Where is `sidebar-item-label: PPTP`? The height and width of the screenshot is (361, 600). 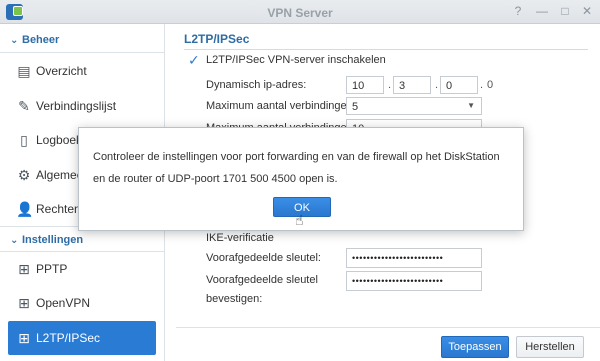 sidebar-item-label: PPTP is located at coordinates (52, 269).